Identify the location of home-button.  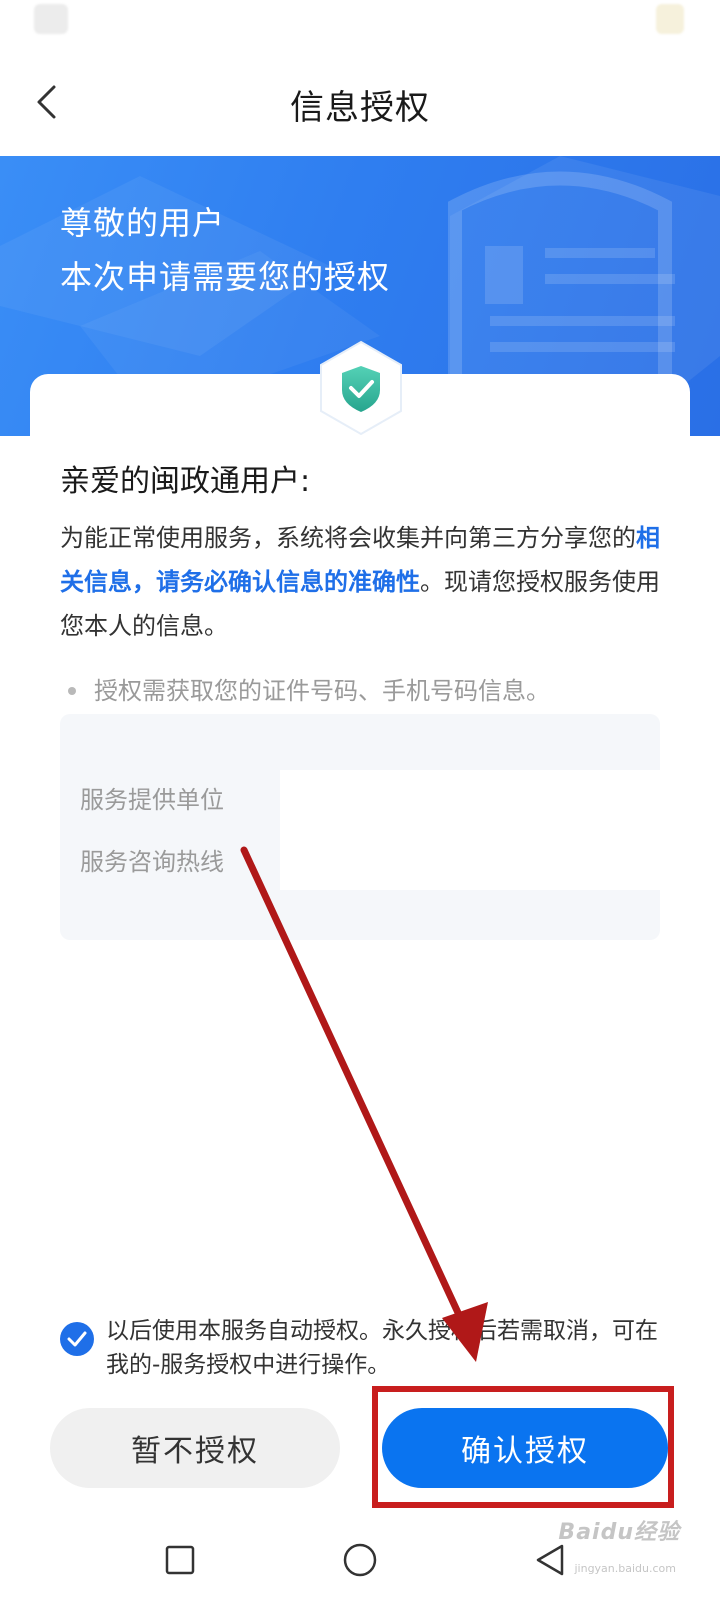
(360, 1560).